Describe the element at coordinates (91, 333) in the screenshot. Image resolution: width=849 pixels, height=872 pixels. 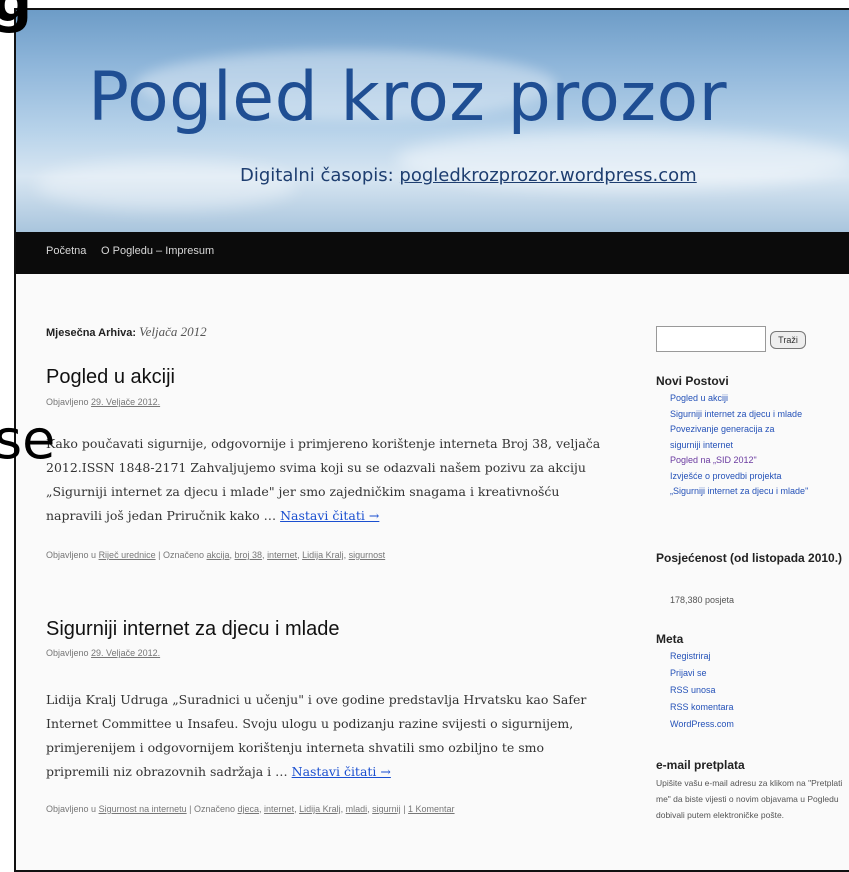
I see `archive-label: Mjesečna Arhiva:` at that location.